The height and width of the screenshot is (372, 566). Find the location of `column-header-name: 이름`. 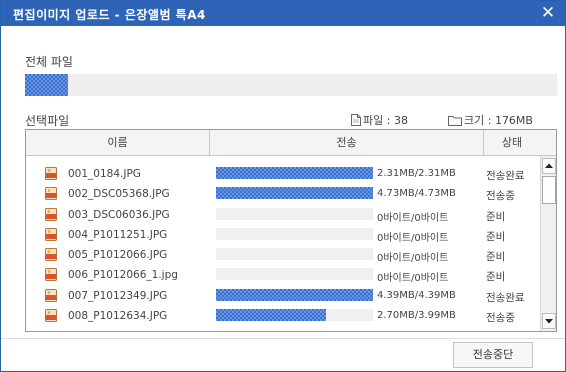

column-header-name: 이름 is located at coordinates (118, 143).